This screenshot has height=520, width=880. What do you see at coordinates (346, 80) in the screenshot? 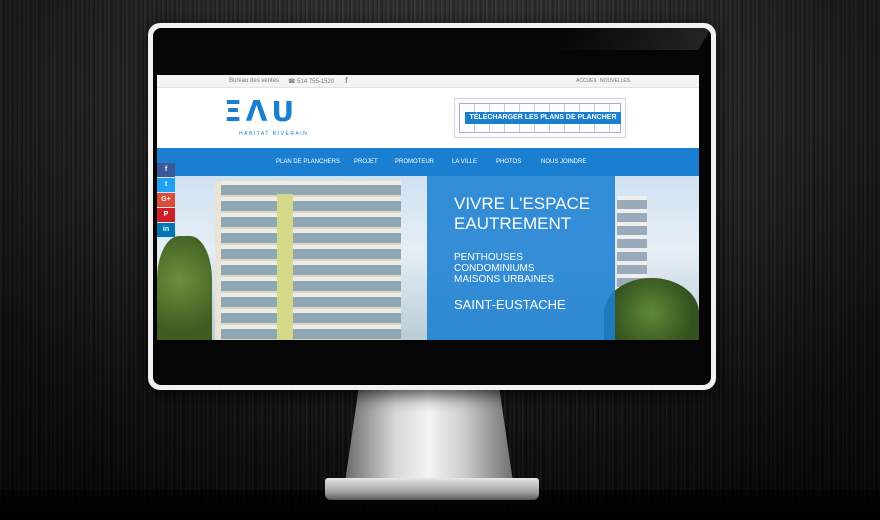
I see `facebook-icon: f` at bounding box center [346, 80].